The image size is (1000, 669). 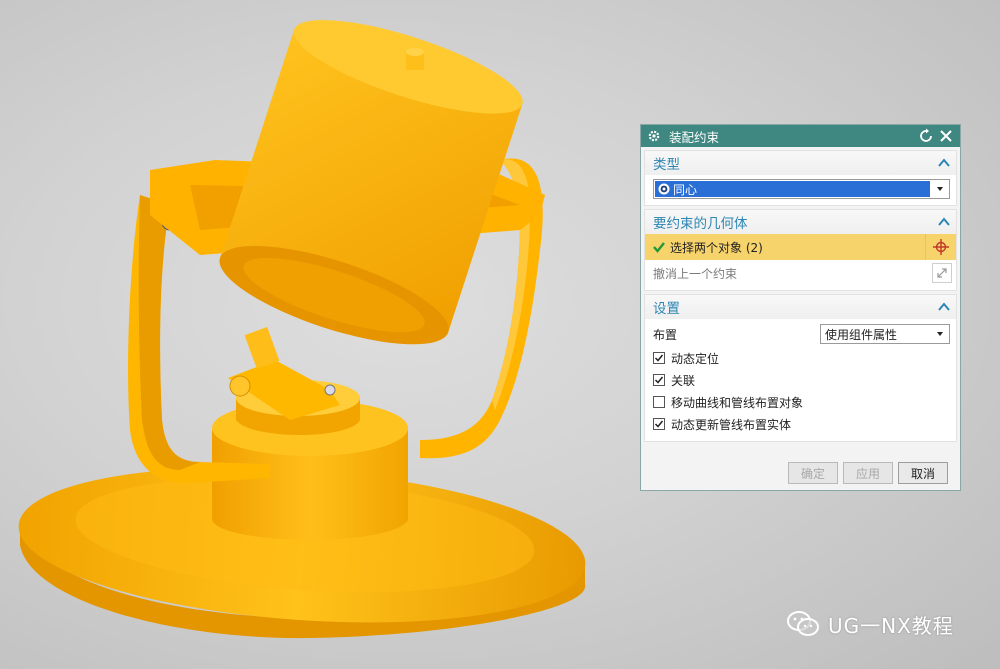 I want to click on undo-constraint-button, so click(x=942, y=273).